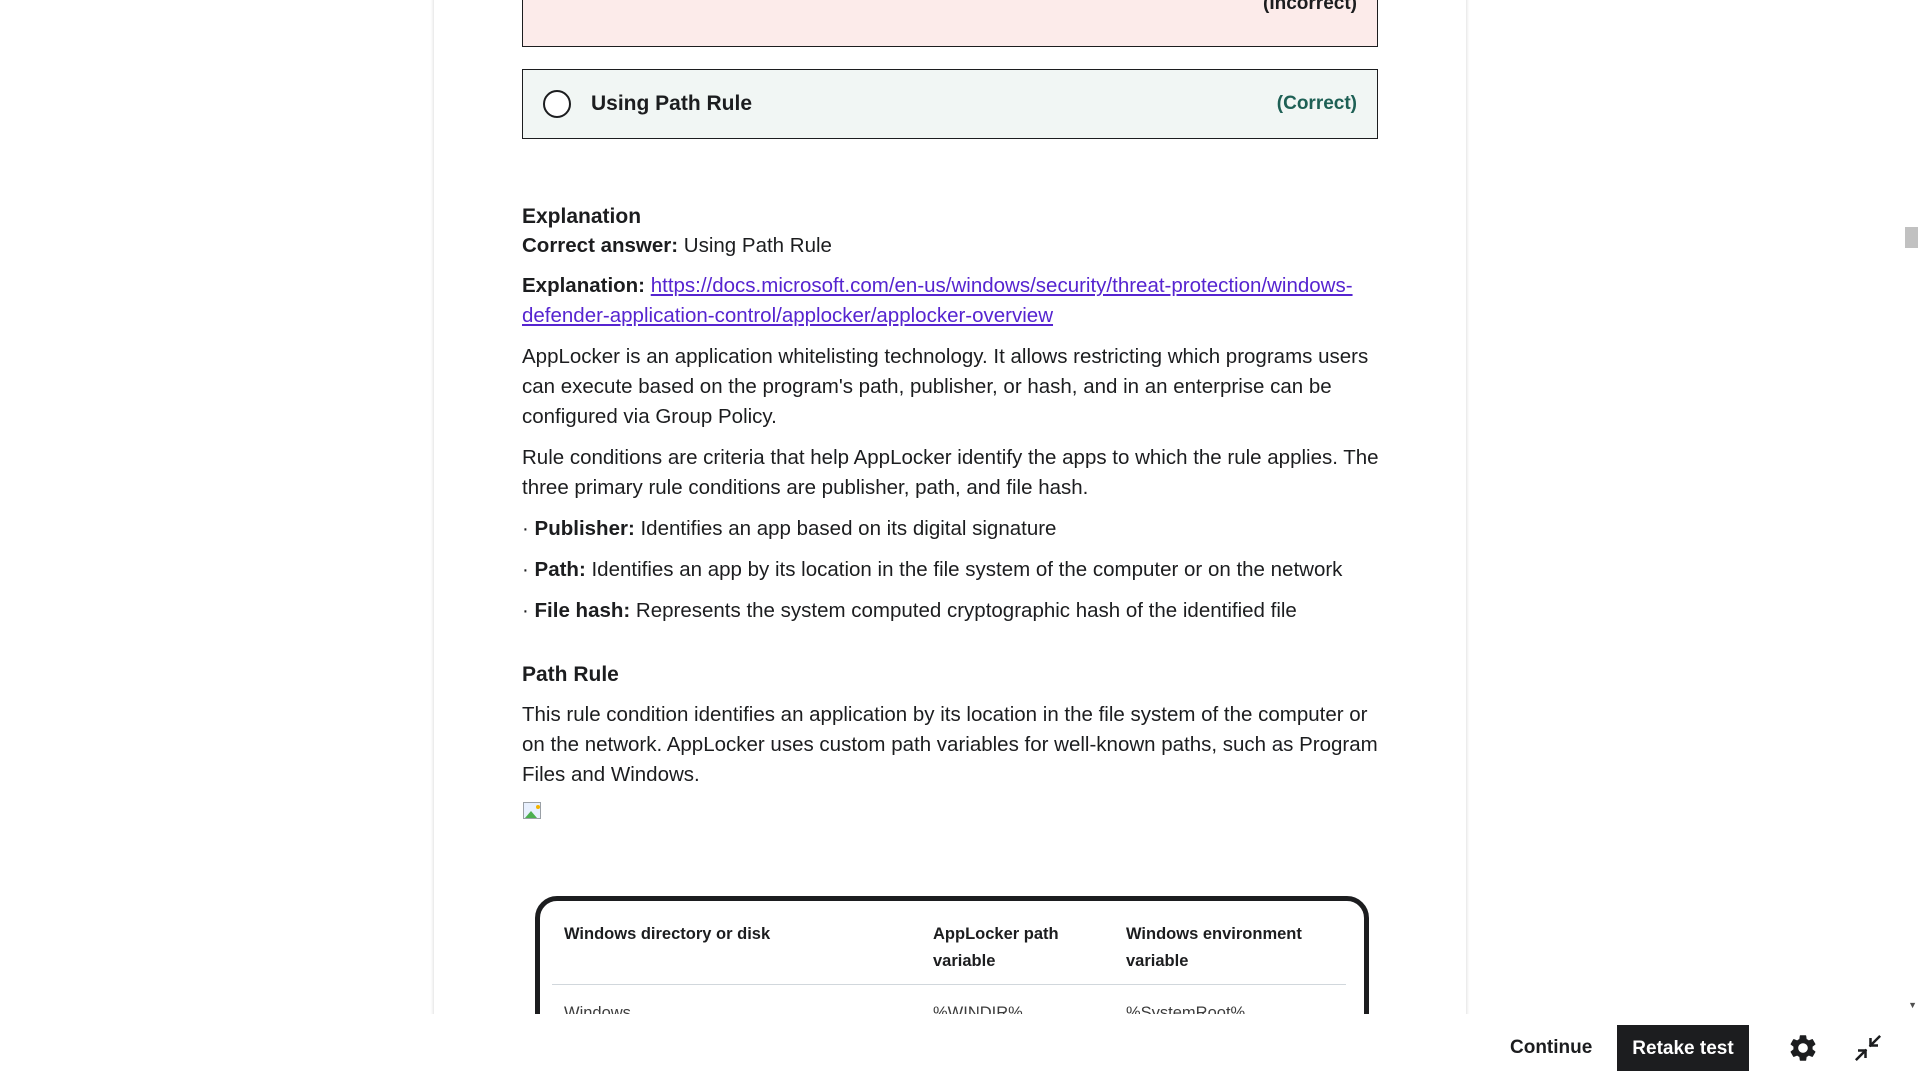 The height and width of the screenshot is (1080, 1920). I want to click on answer-label: Using Path Rule, so click(672, 103).